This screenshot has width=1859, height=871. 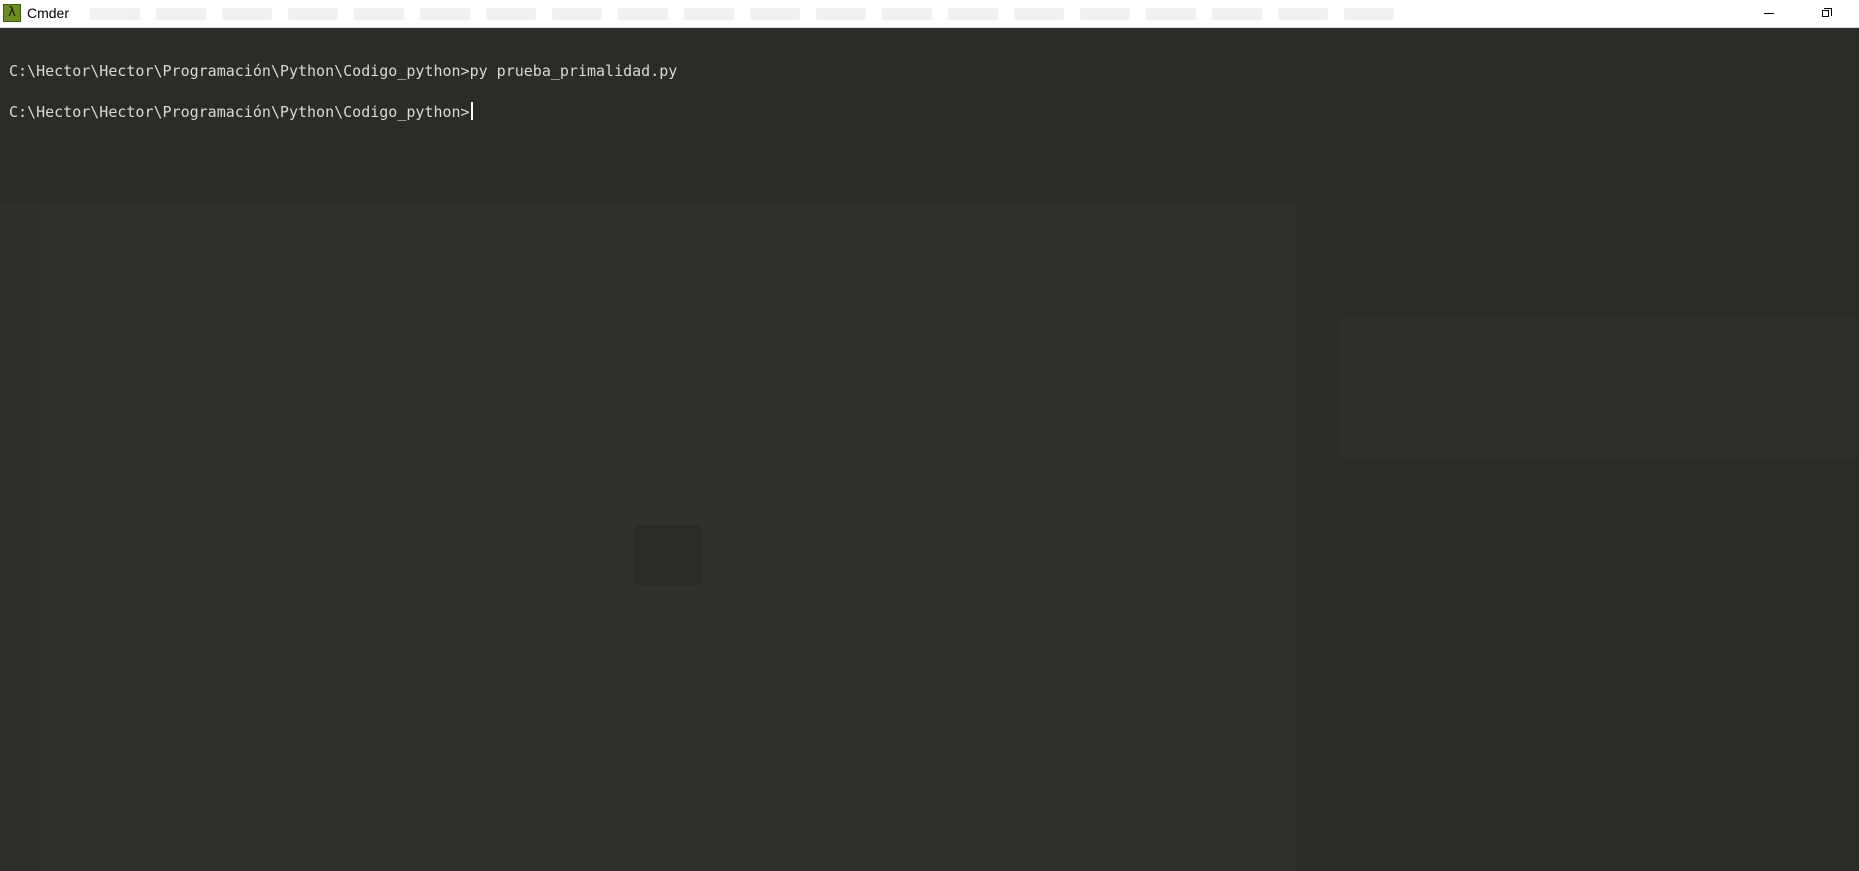 I want to click on background-ghost-box, so click(x=668, y=555).